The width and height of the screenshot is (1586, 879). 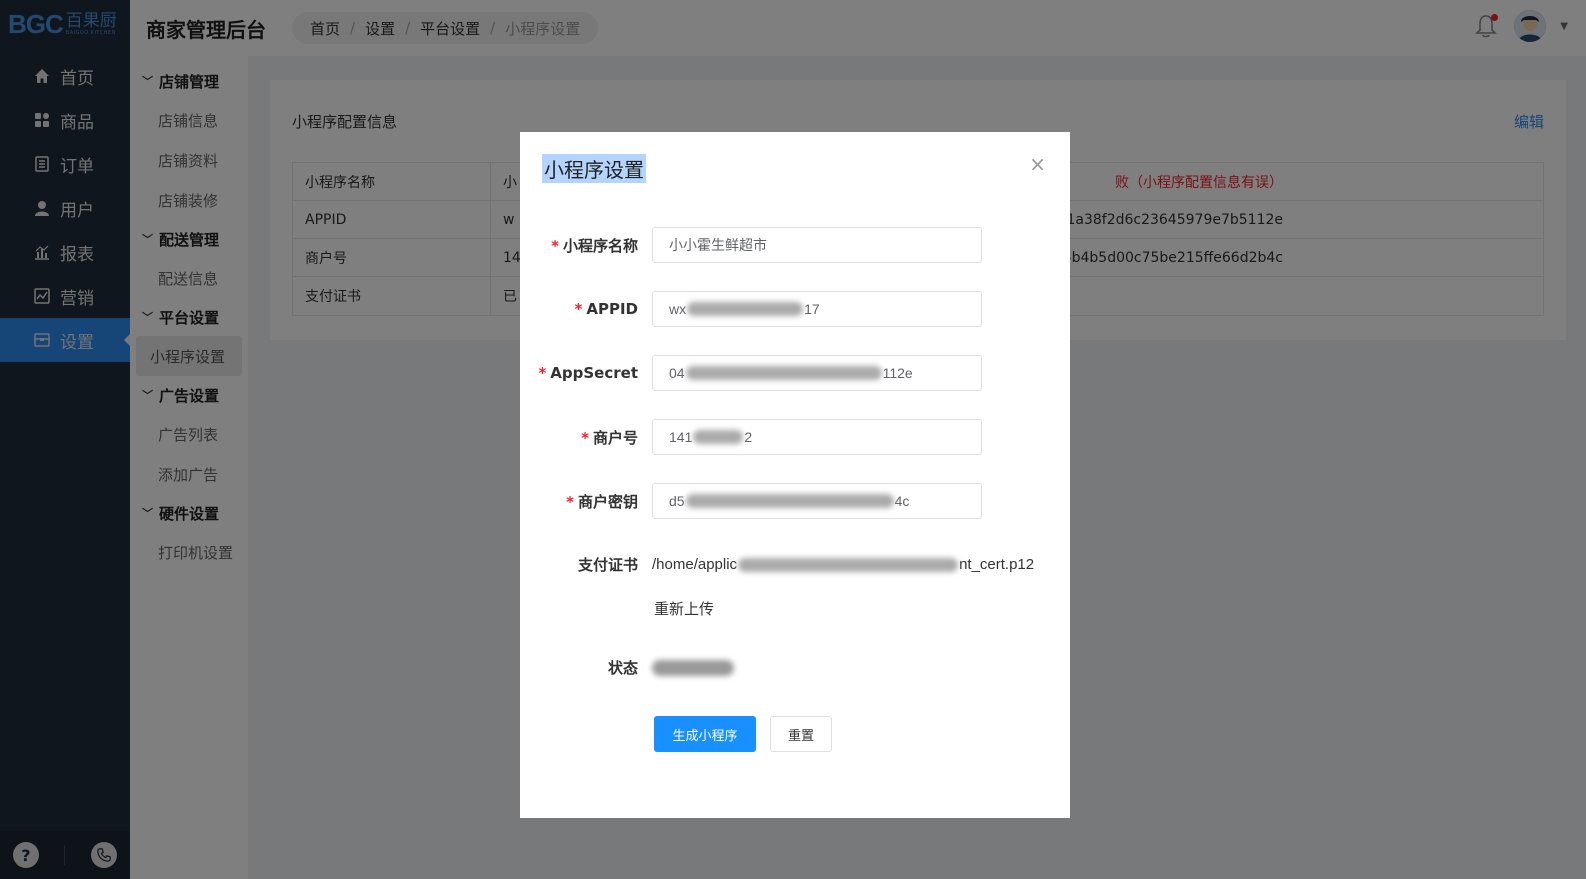 What do you see at coordinates (812, 309) in the screenshot?
I see `input-value-suffix: 17` at bounding box center [812, 309].